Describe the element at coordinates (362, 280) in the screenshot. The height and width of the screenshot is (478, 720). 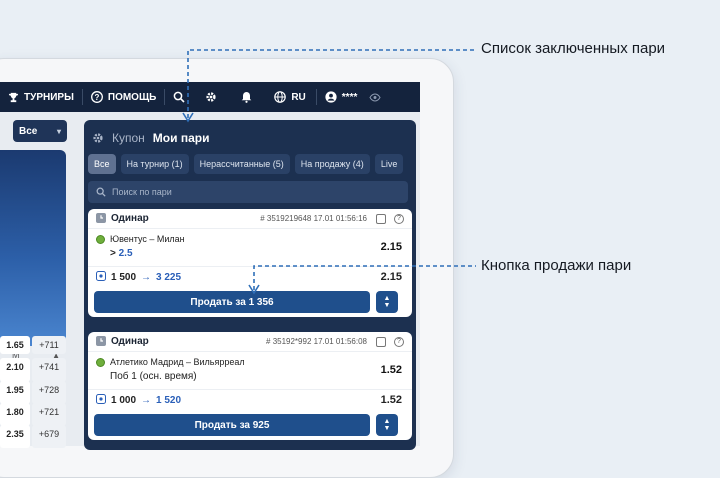
I see `callout-line-sell-button` at that location.